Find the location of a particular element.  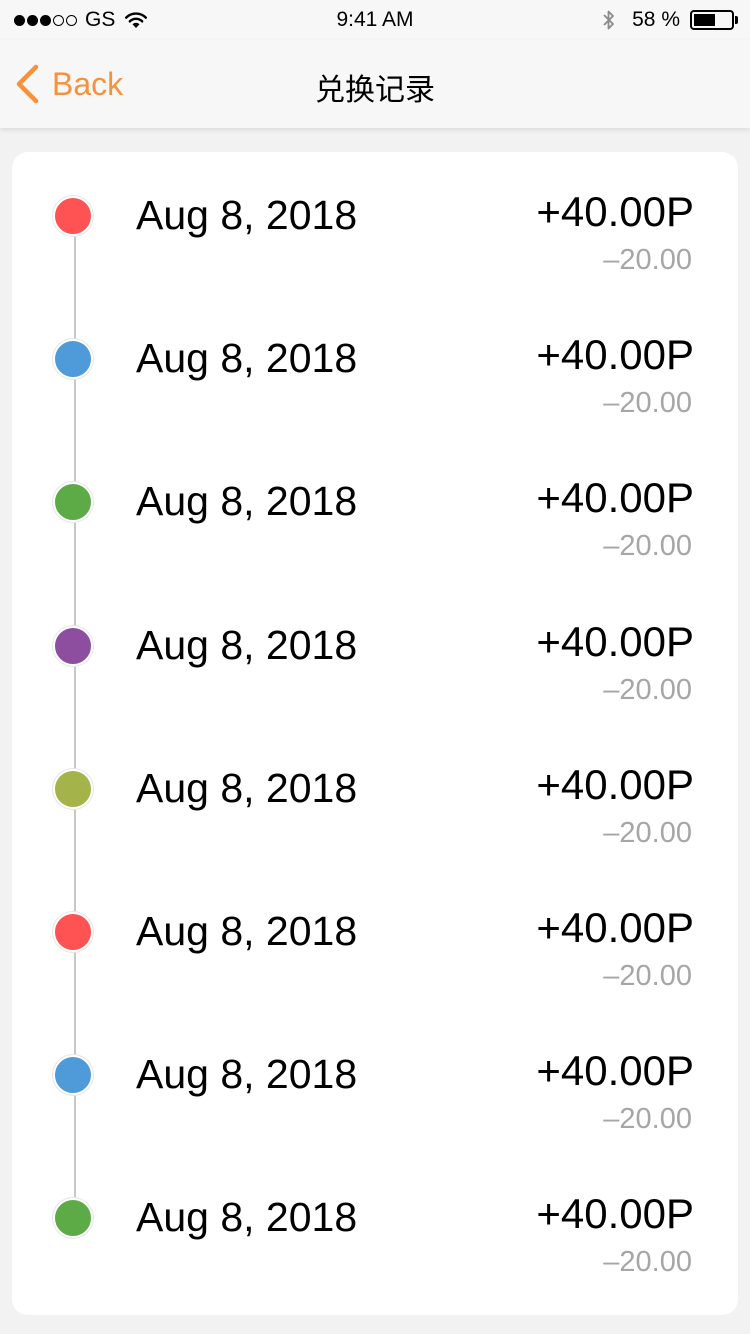

page-title: 兑换记录 is located at coordinates (375, 90).